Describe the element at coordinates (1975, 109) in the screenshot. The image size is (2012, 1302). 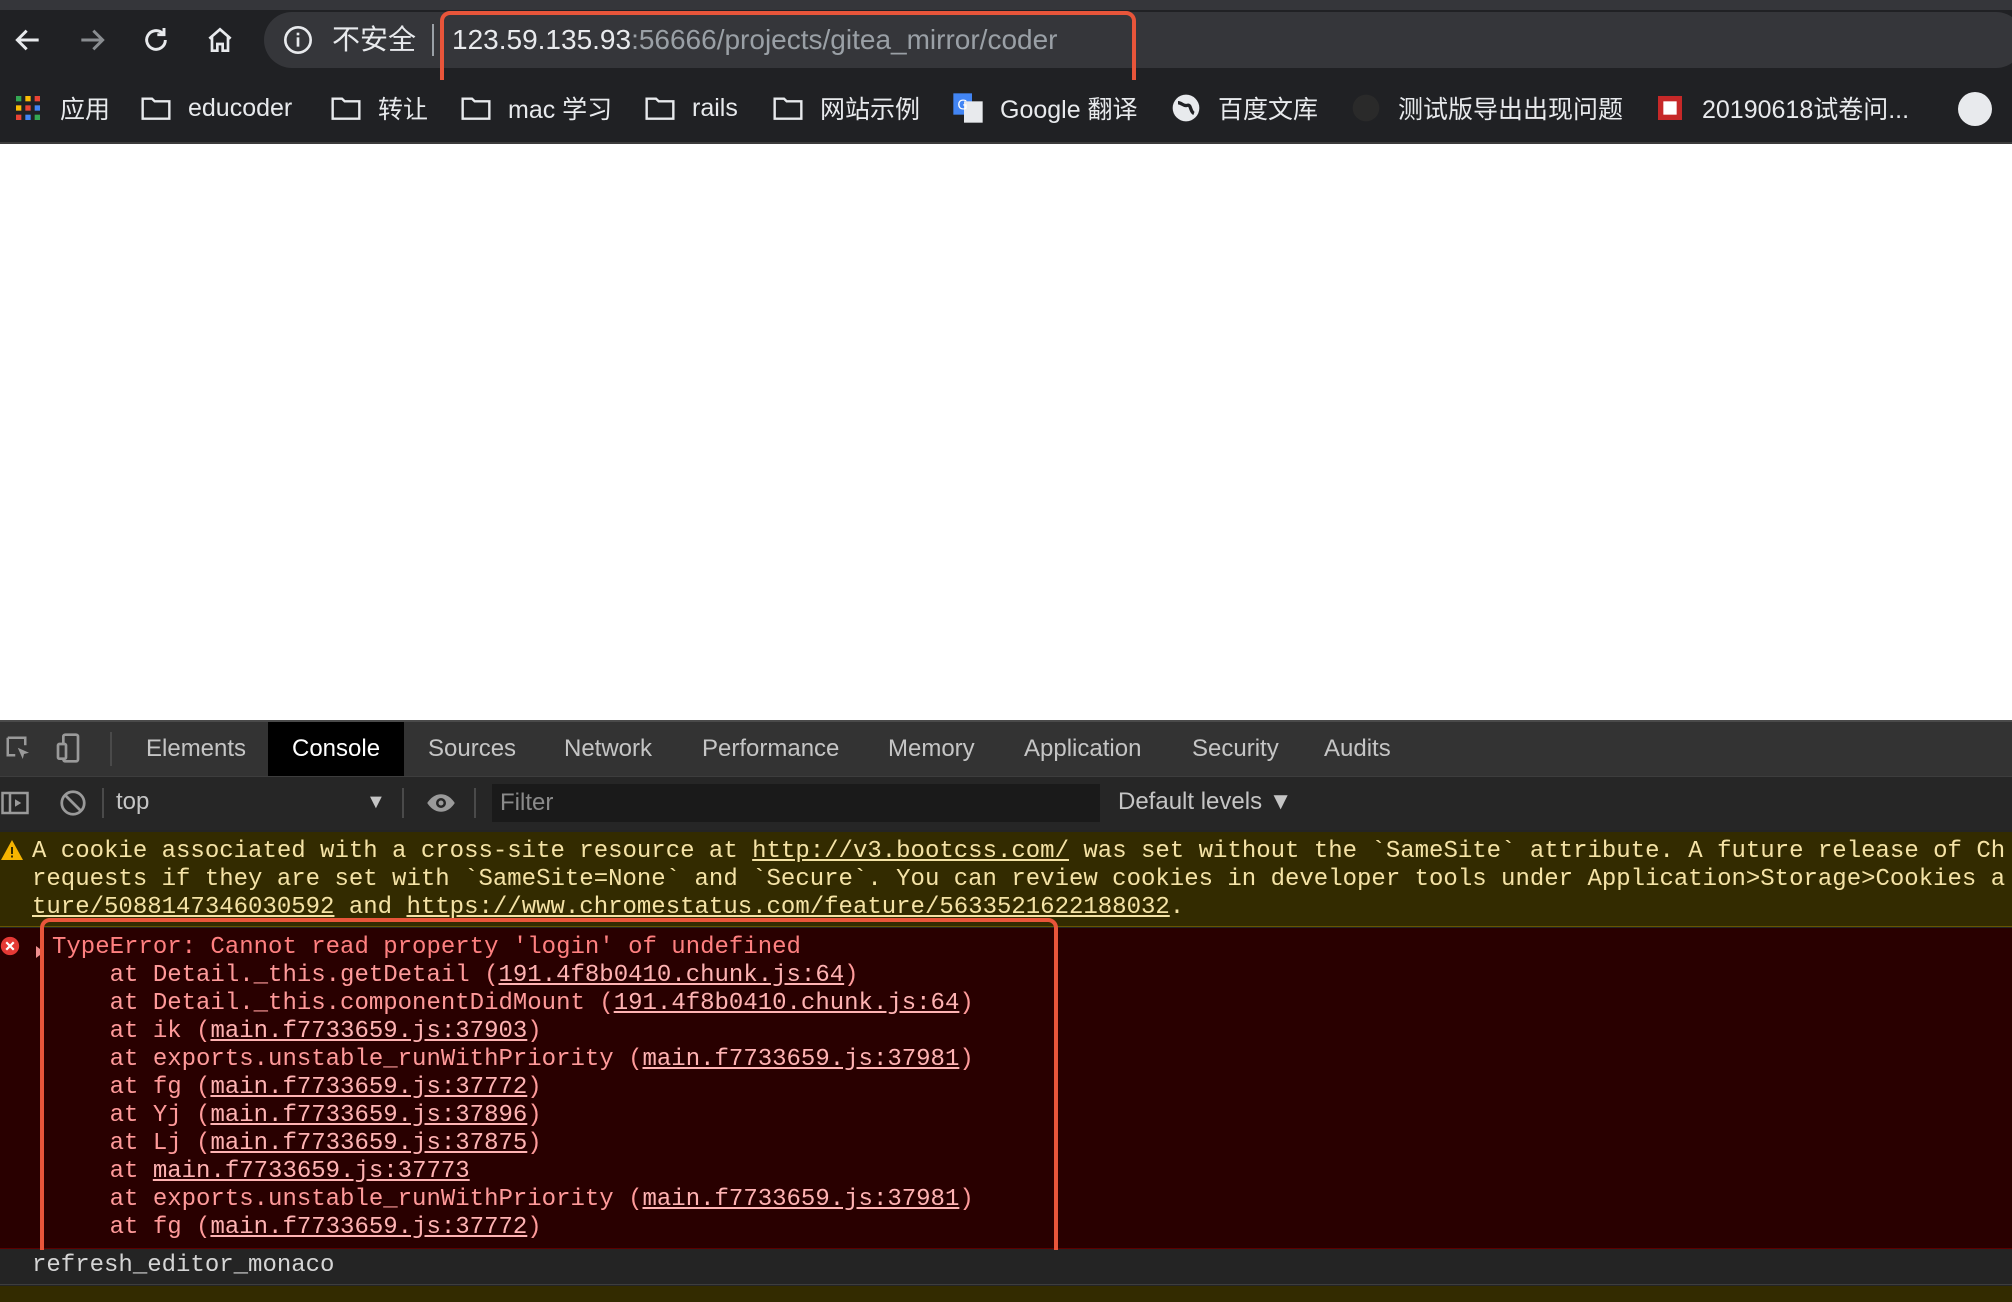
I see `extension-icon` at that location.